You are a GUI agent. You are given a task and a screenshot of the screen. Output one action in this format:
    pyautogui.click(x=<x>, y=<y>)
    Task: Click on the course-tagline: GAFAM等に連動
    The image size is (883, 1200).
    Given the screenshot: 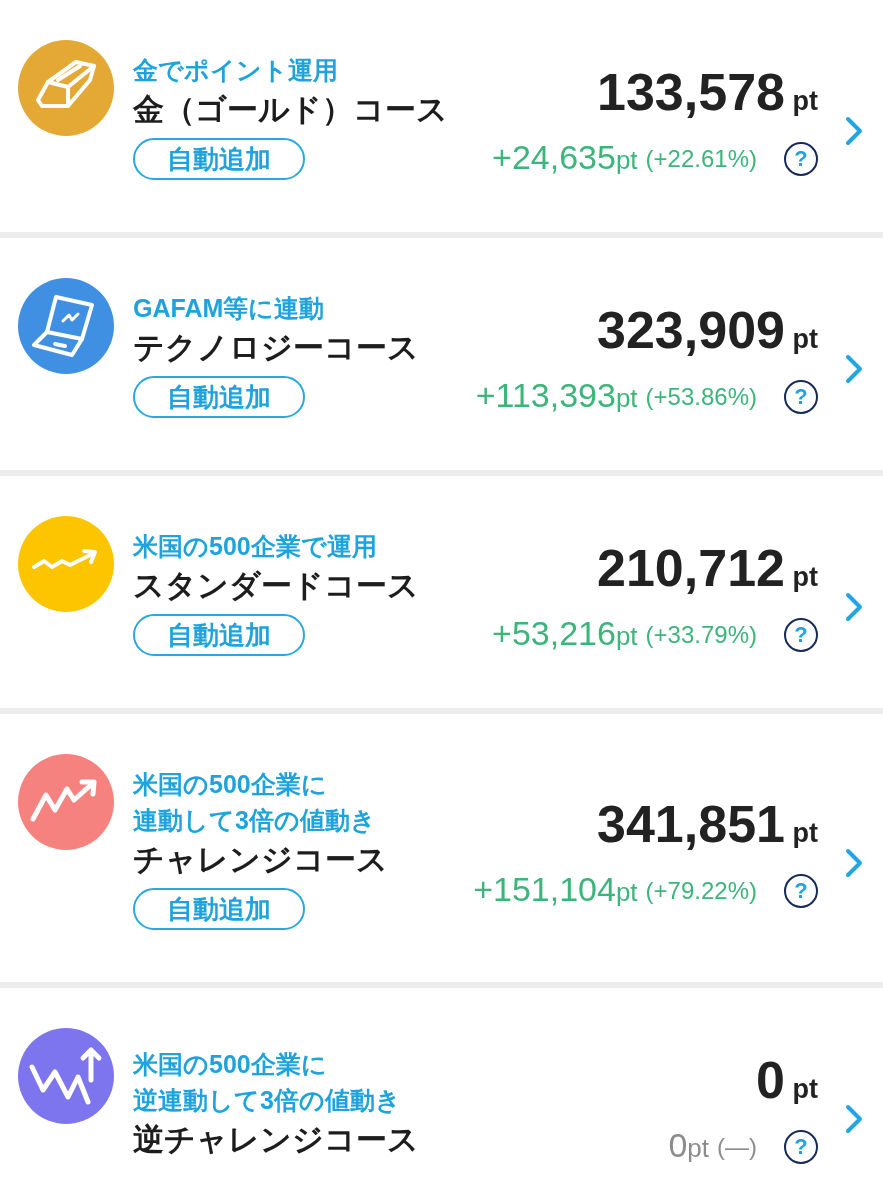 What is the action you would take?
    pyautogui.click(x=229, y=308)
    